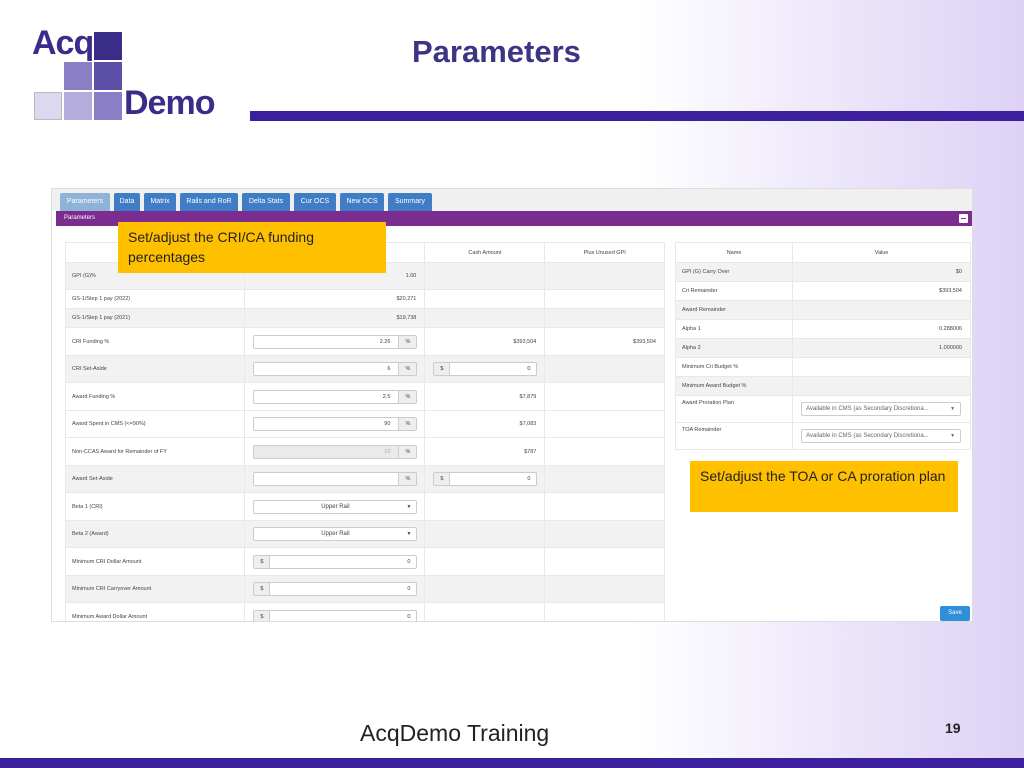 This screenshot has width=1024, height=768. I want to click on row-label: Minimum Award Budget %, so click(734, 386).